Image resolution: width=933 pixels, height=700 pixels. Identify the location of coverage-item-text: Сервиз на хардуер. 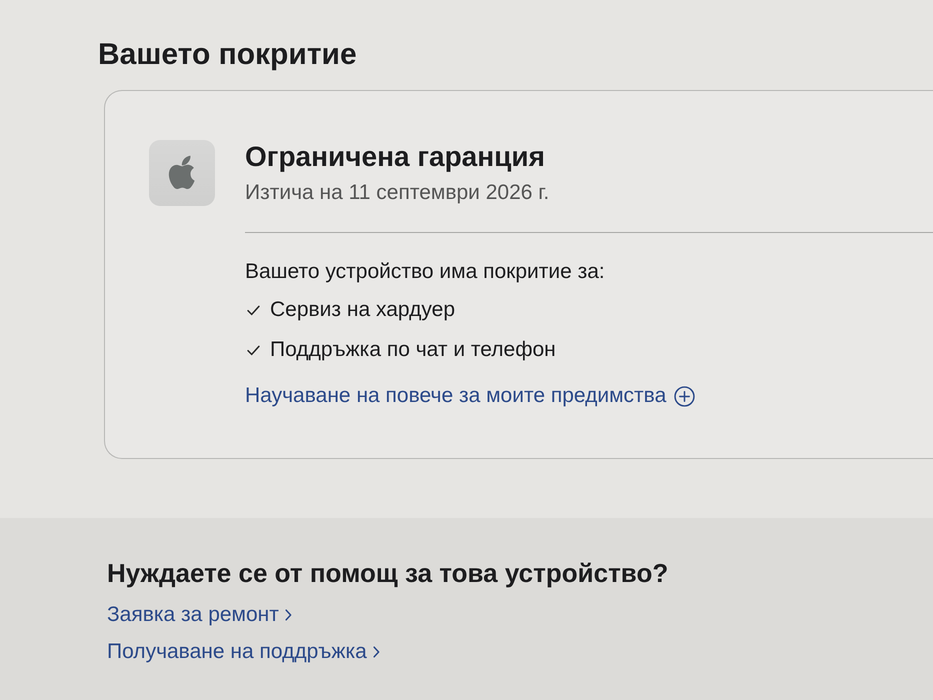
(363, 310).